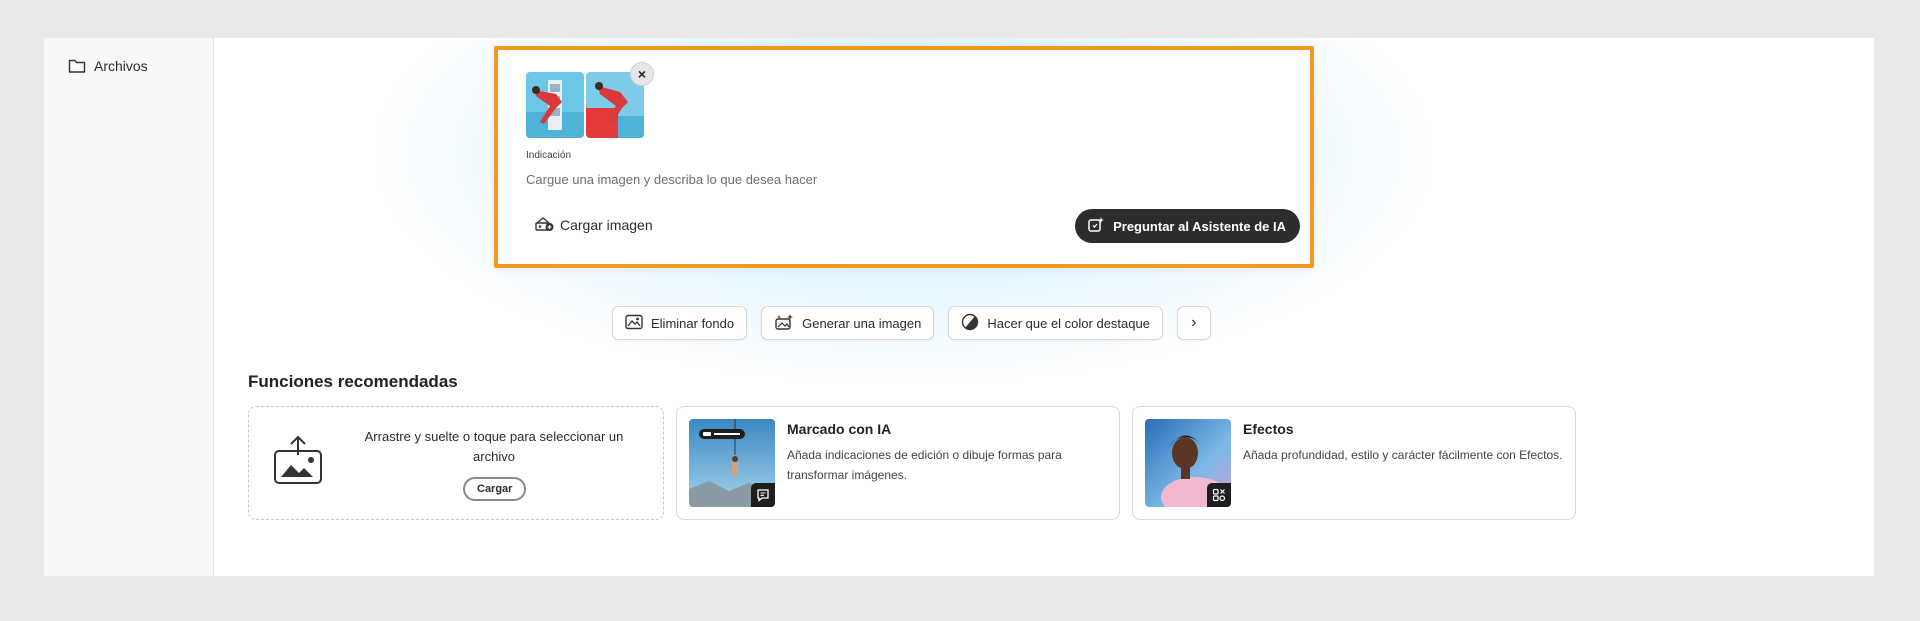 The height and width of the screenshot is (621, 1920). What do you see at coordinates (121, 66) in the screenshot?
I see `sidebar-item-label: Archivos` at bounding box center [121, 66].